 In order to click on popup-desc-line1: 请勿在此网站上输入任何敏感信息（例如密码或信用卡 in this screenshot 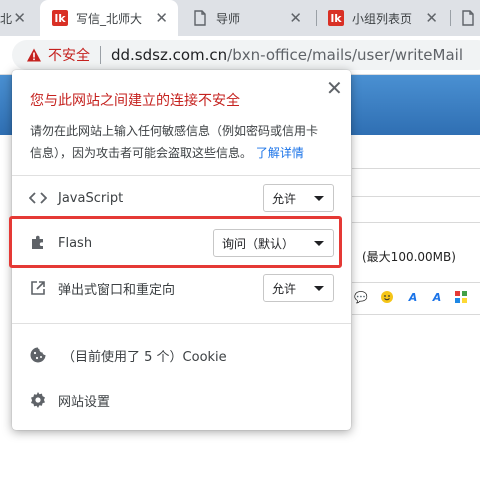, I will do `click(174, 131)`.